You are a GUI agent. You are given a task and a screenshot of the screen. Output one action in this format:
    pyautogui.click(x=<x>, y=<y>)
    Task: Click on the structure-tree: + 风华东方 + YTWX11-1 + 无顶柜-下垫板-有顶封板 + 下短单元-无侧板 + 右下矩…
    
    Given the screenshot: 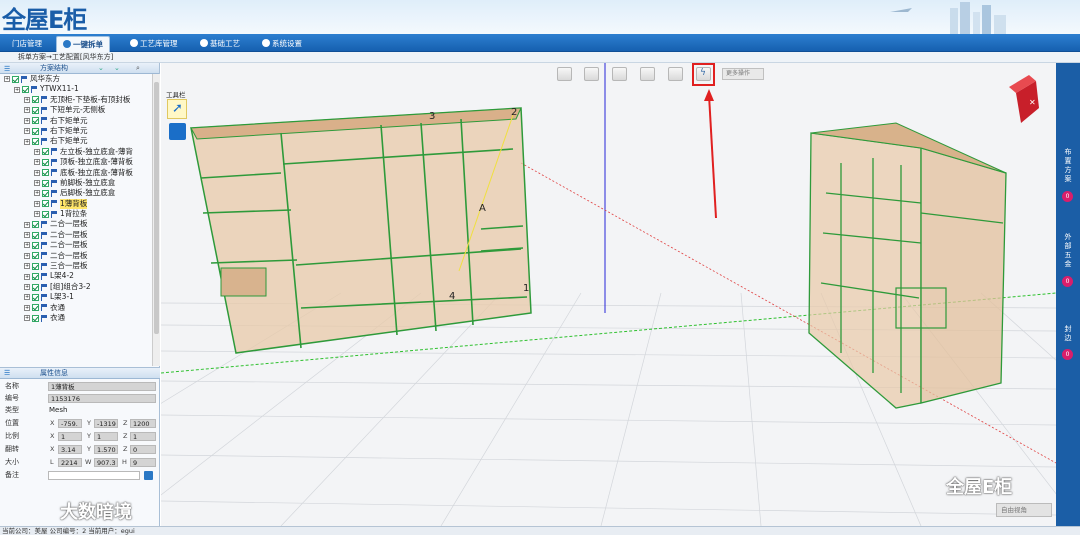 What is the action you would take?
    pyautogui.click(x=76, y=220)
    